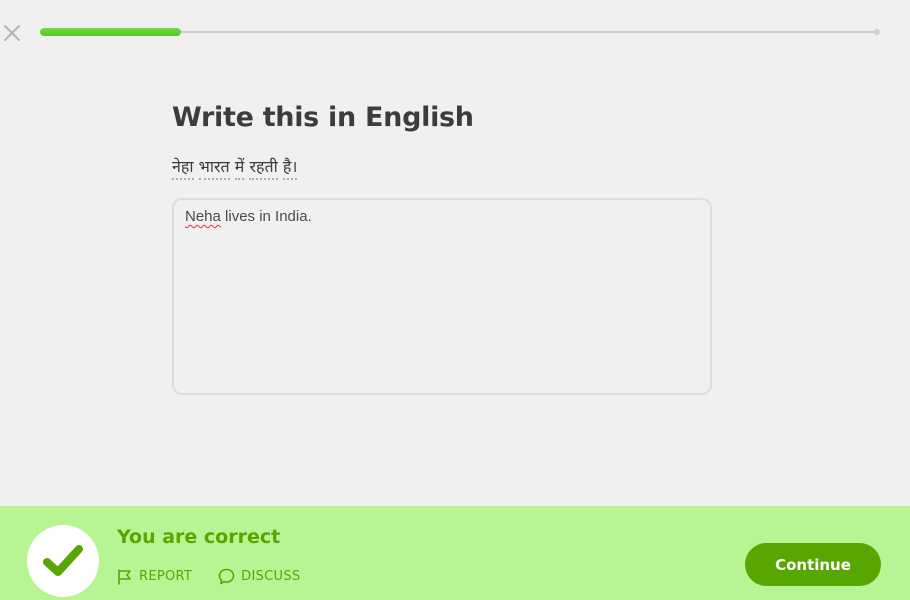 The width and height of the screenshot is (910, 600). I want to click on prompt-word: है।, so click(290, 168).